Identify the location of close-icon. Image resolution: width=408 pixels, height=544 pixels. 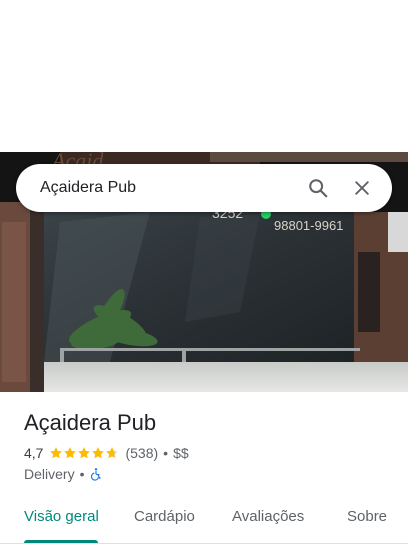
(362, 188).